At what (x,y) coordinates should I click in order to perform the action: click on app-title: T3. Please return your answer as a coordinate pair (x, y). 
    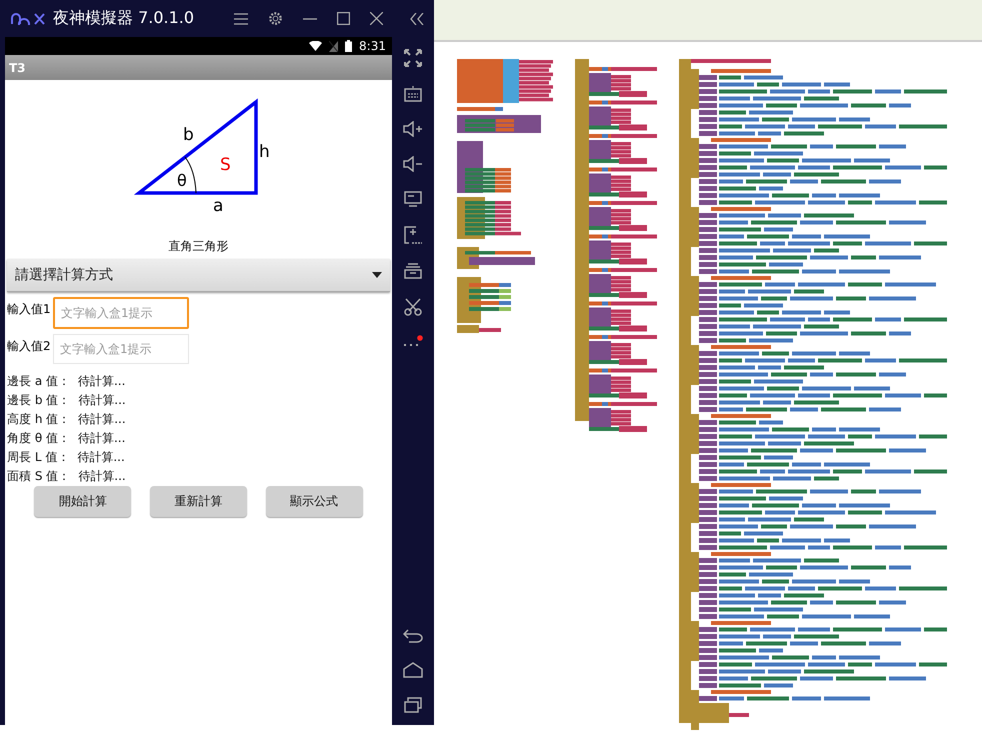
    Looking at the image, I should click on (17, 67).